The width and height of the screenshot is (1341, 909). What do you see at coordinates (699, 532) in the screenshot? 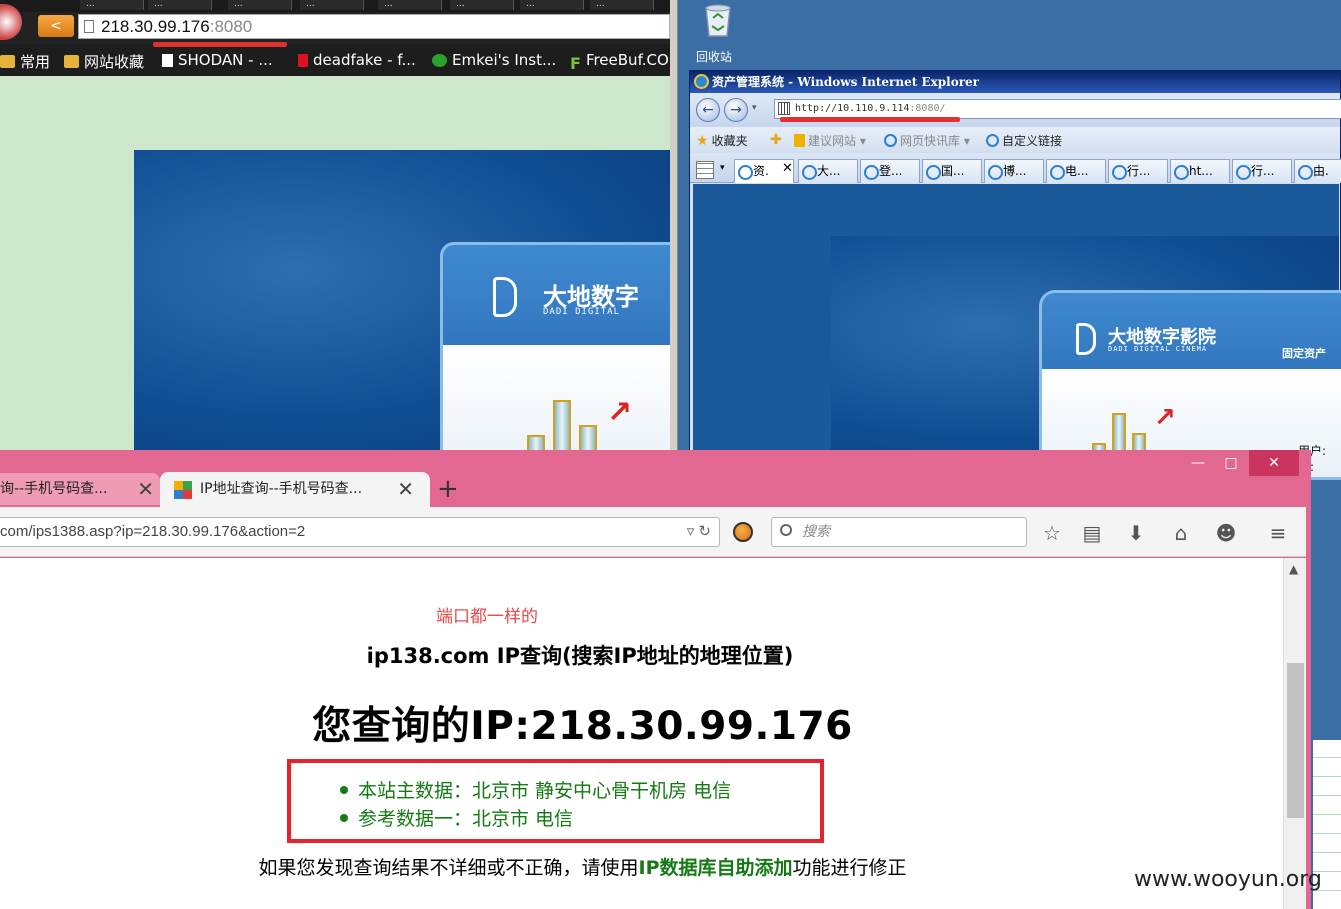
I see `reload-icon: ▿ ↻` at bounding box center [699, 532].